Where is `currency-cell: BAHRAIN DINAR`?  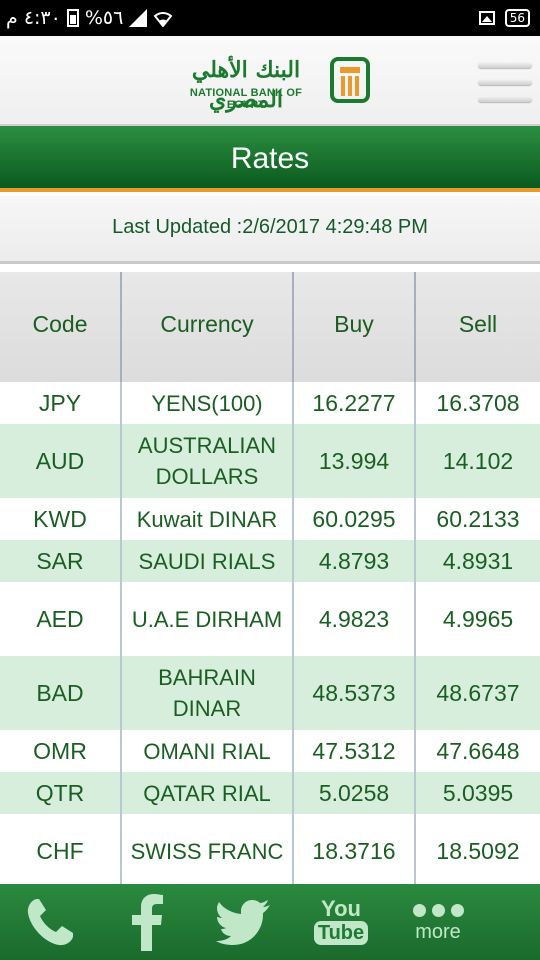 currency-cell: BAHRAIN DINAR is located at coordinates (208, 693).